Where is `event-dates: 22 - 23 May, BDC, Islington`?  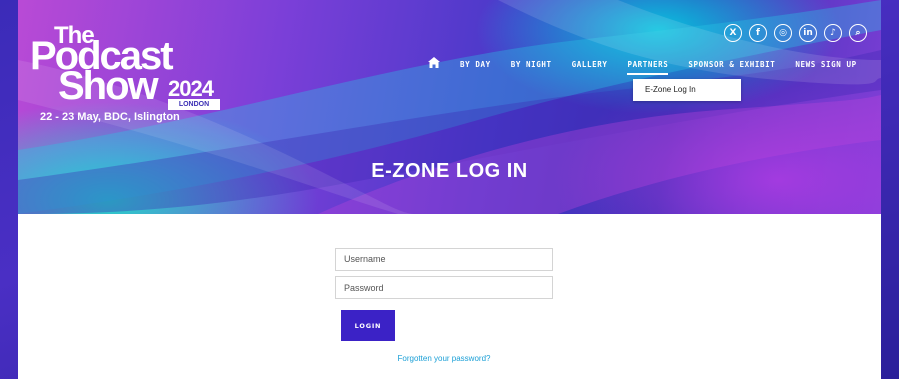
event-dates: 22 - 23 May, BDC, Islington is located at coordinates (110, 117).